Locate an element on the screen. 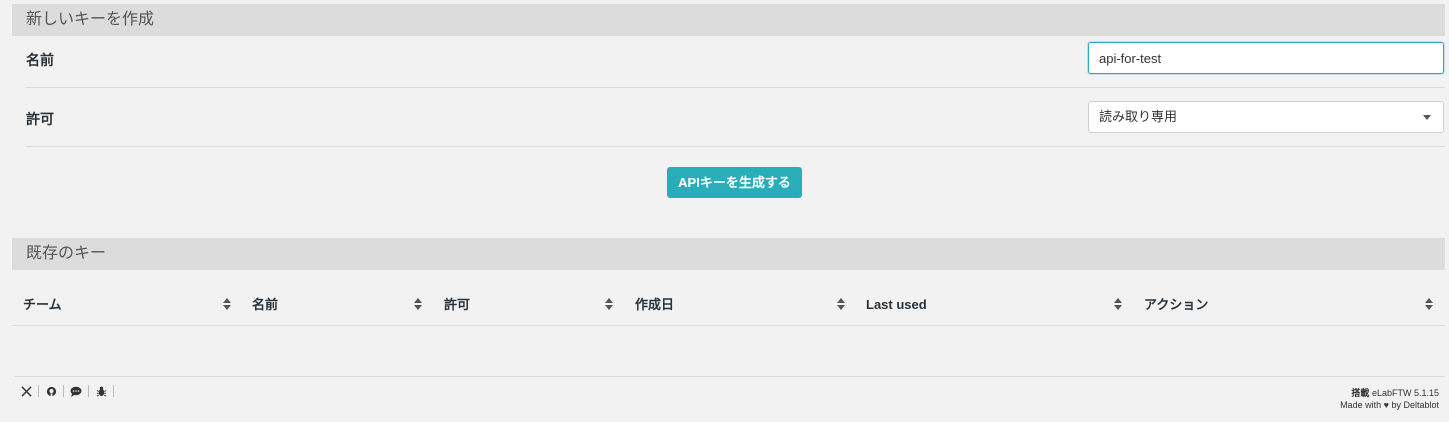 The image size is (1449, 422). permission-row: 許可 読み取り専用 is located at coordinates (735, 117).